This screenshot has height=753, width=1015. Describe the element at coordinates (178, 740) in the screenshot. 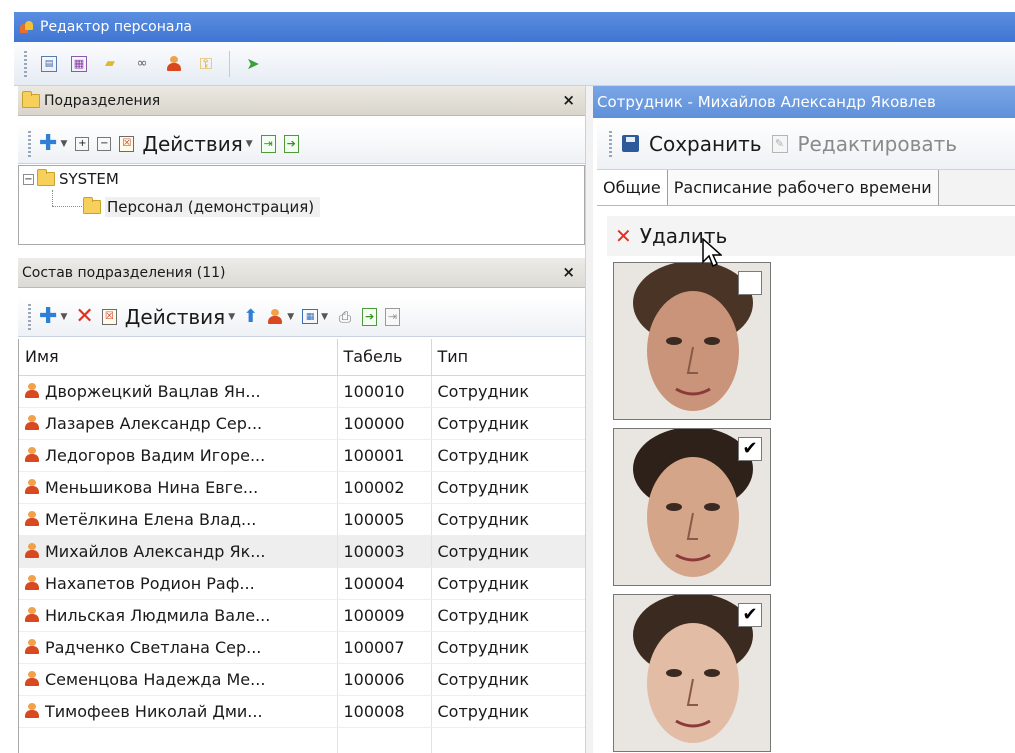

I see `empty-cell` at that location.